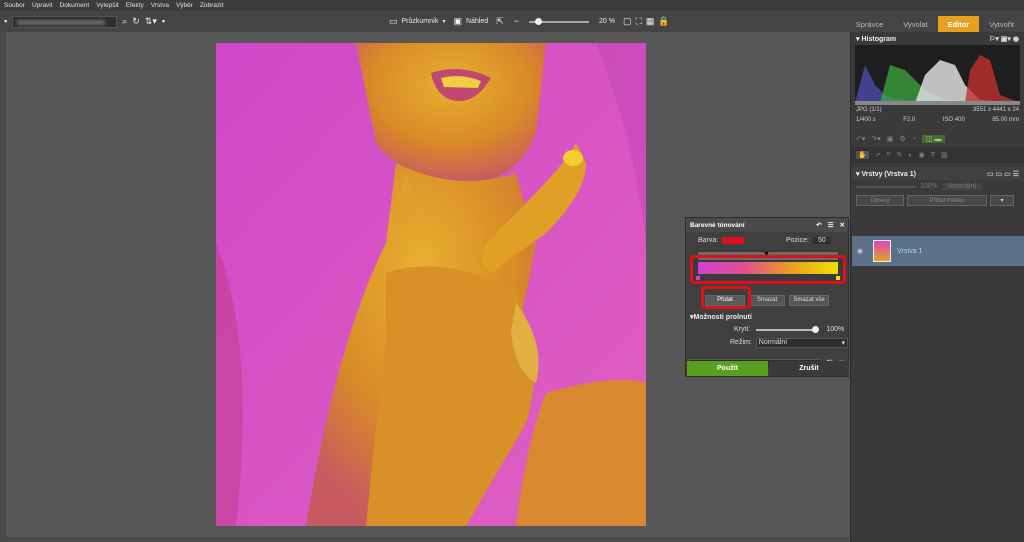 This screenshot has height=542, width=1024. I want to click on layers-options-icon: ▭ ▭ ▭ ☰, so click(1003, 174).